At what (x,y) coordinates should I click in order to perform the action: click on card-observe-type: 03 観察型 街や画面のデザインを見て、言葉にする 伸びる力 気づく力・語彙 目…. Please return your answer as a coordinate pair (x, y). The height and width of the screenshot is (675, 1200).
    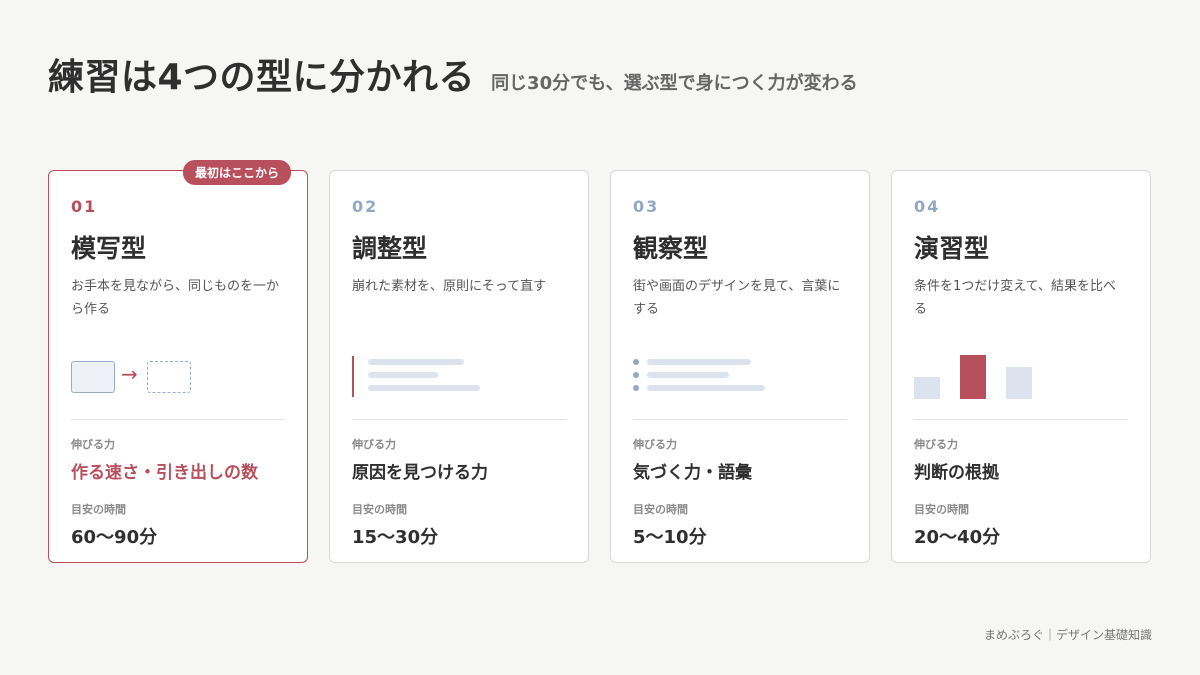
    Looking at the image, I should click on (740, 366).